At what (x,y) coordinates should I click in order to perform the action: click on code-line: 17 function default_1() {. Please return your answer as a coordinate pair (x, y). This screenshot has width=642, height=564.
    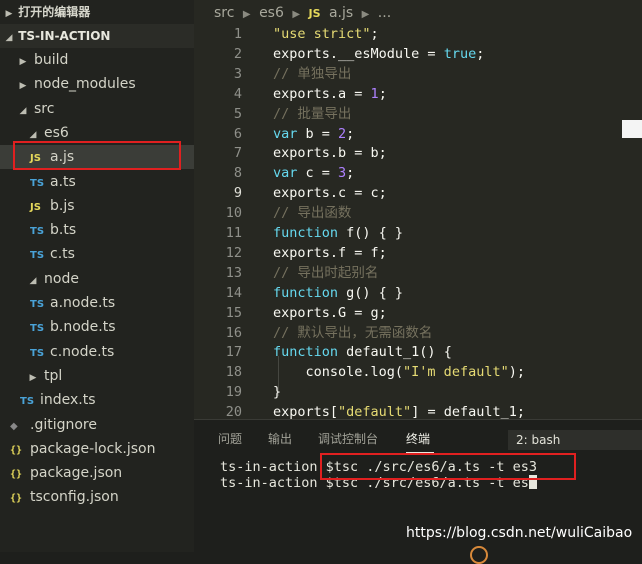
    Looking at the image, I should click on (418, 352).